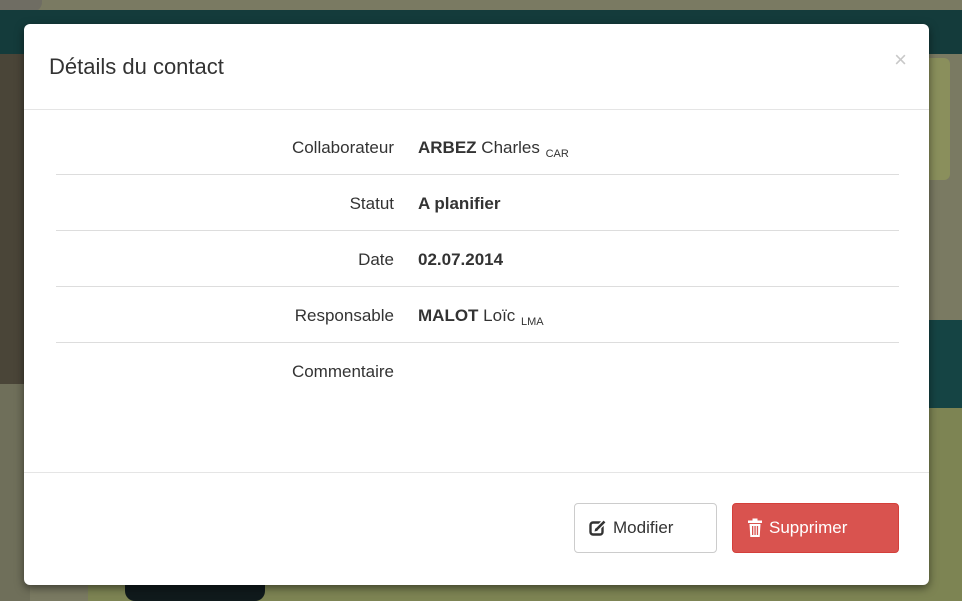 The image size is (962, 601). I want to click on close-icon: ×, so click(900, 60).